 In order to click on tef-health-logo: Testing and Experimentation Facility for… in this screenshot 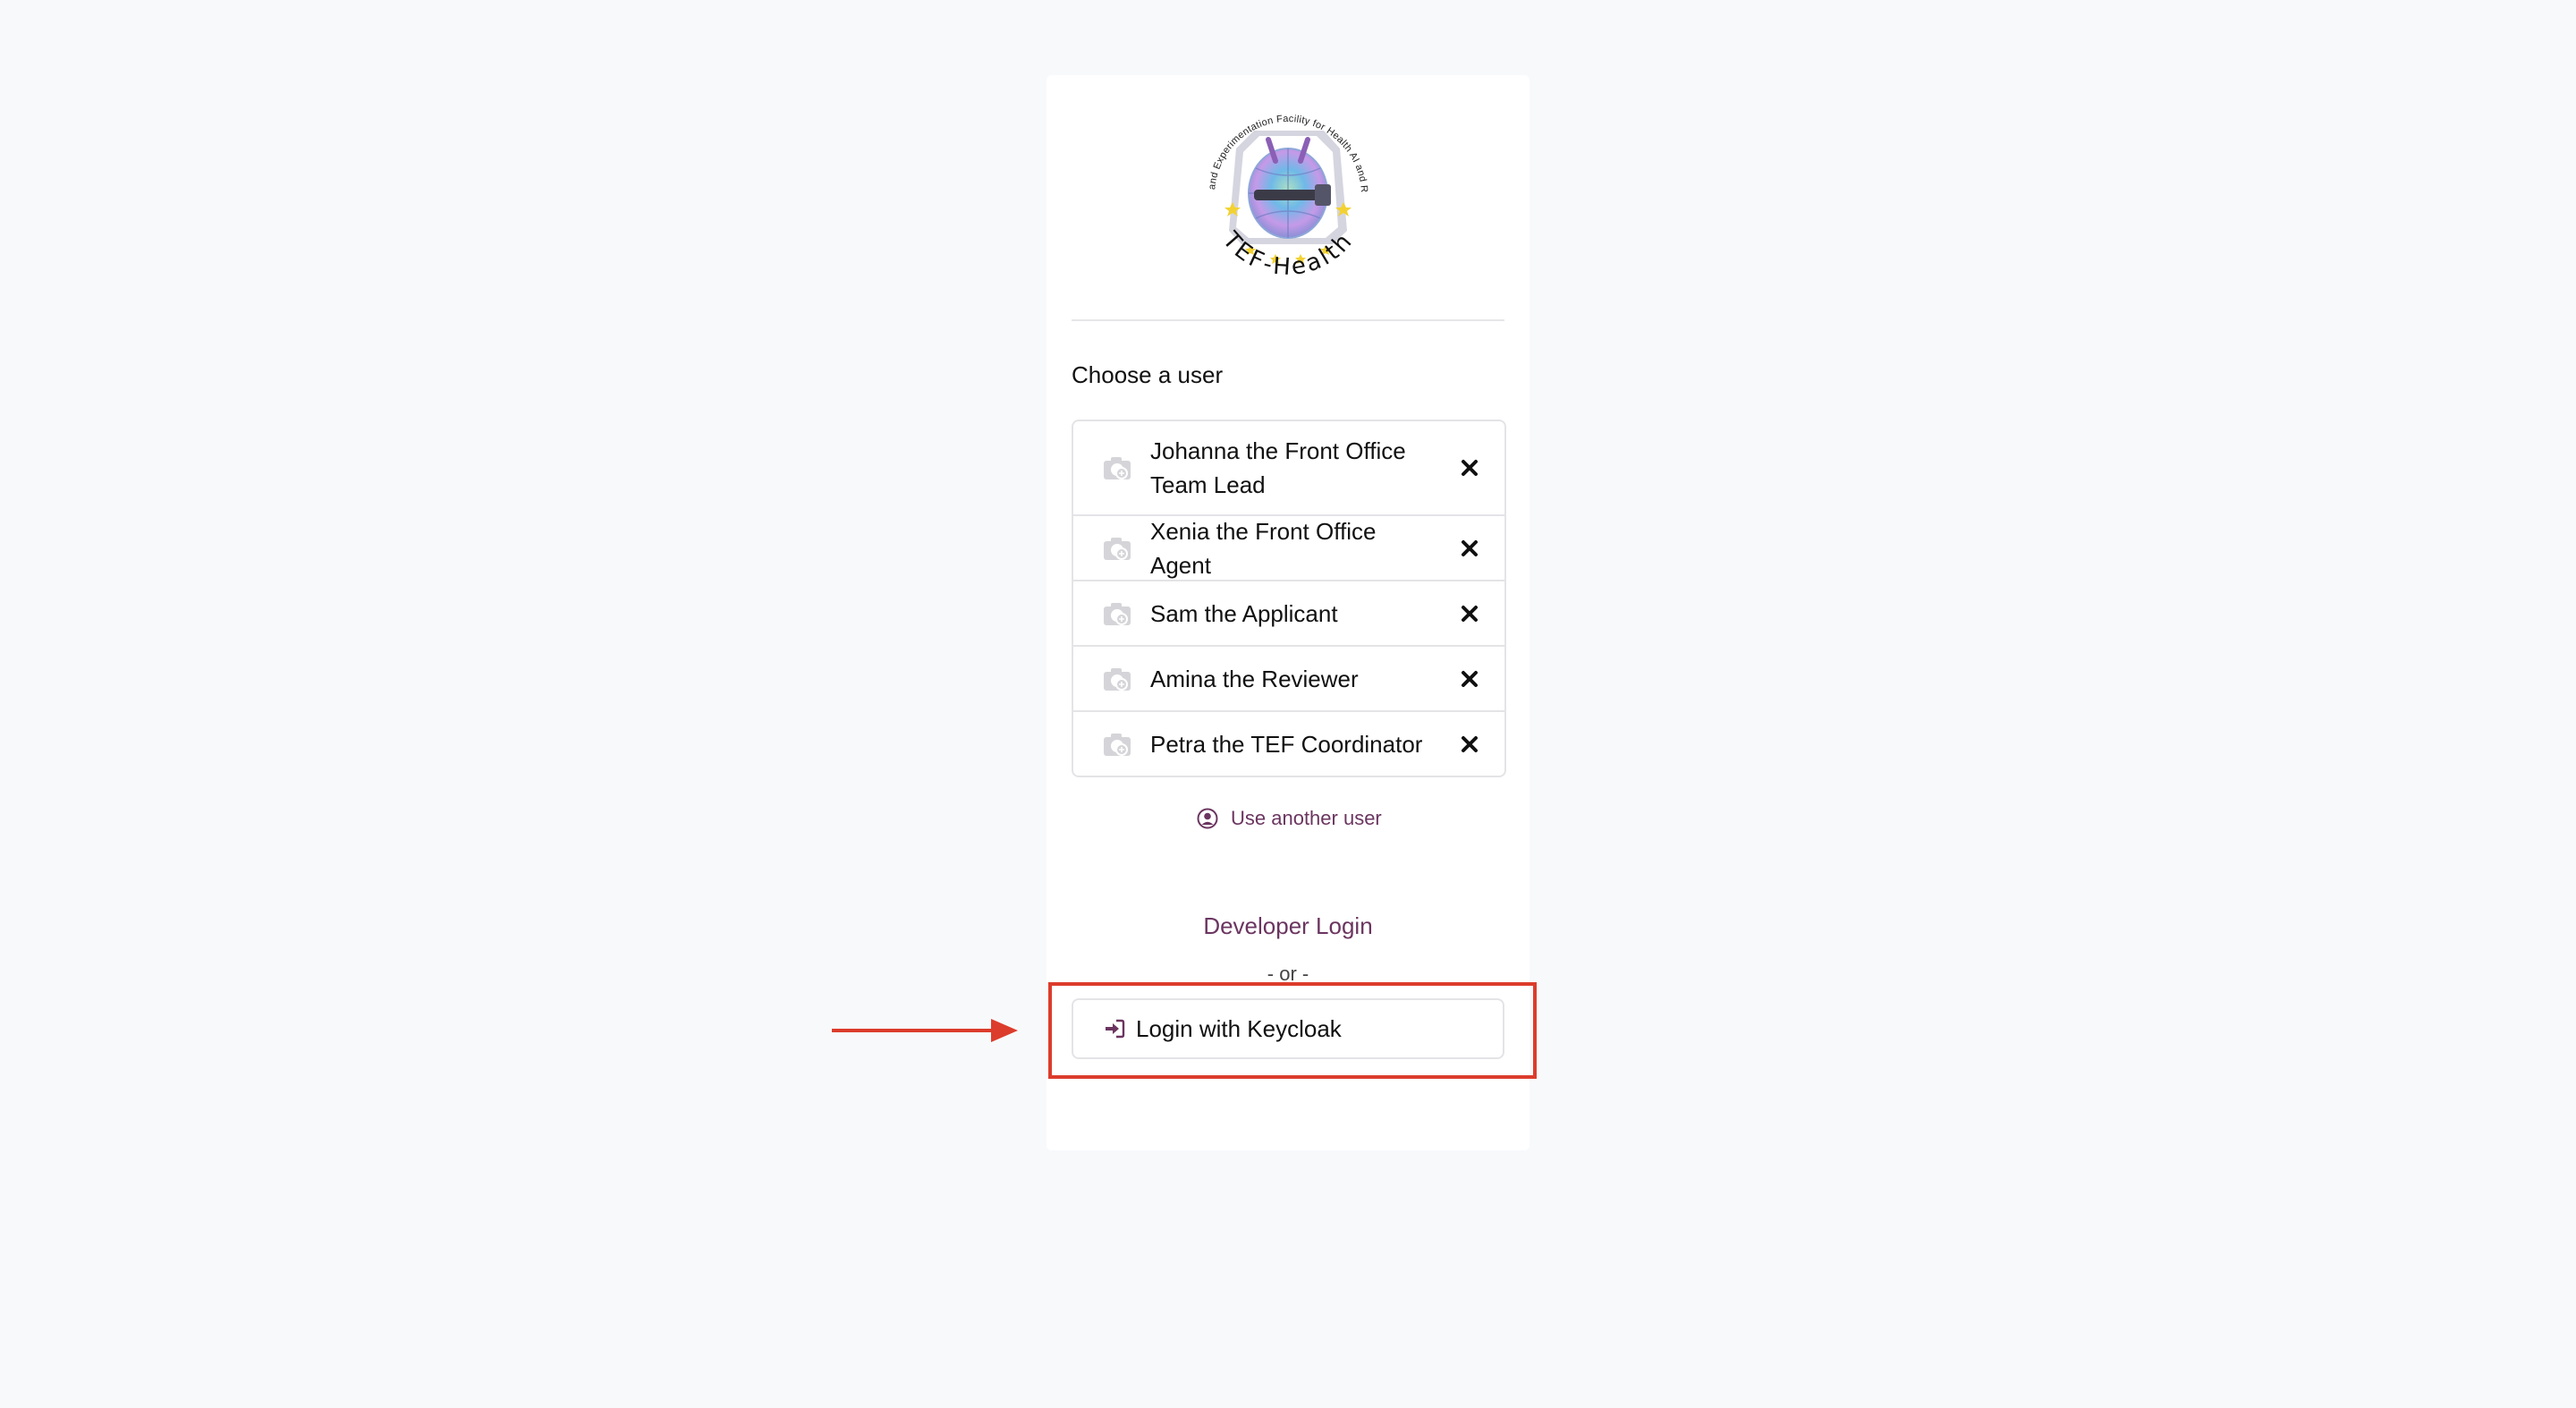, I will do `click(1286, 194)`.